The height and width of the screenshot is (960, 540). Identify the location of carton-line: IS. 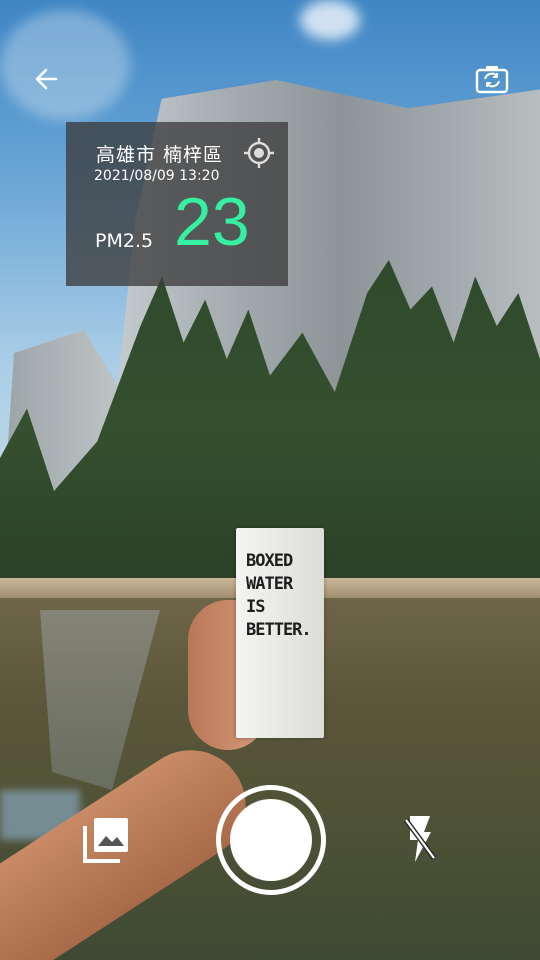
(255, 607).